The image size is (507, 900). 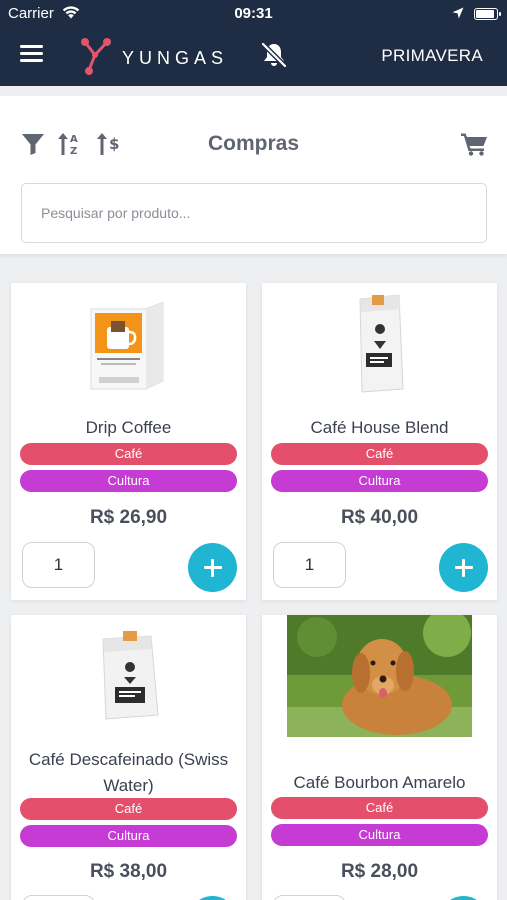 What do you see at coordinates (379, 782) in the screenshot?
I see `product-name: Café Bourbon Amarelo` at bounding box center [379, 782].